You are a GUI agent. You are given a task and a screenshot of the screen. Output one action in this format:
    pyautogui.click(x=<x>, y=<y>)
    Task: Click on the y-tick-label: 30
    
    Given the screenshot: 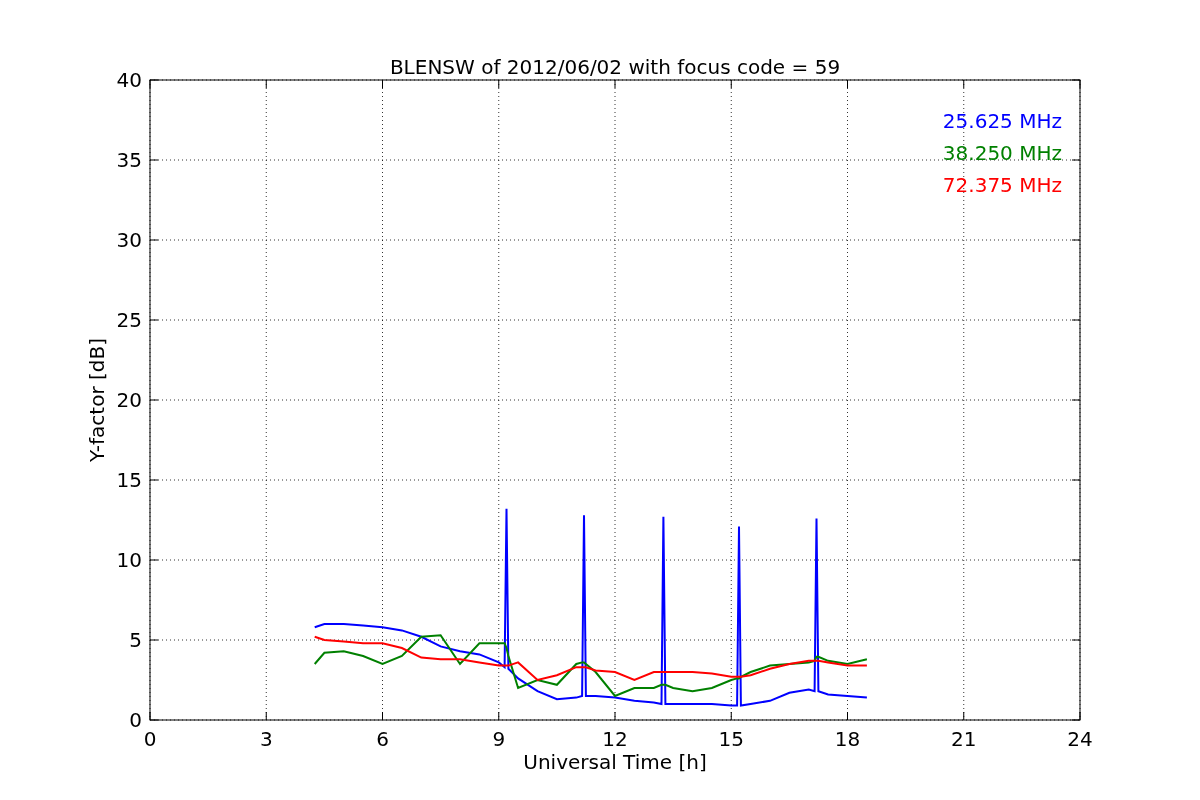 What is the action you would take?
    pyautogui.click(x=129, y=240)
    